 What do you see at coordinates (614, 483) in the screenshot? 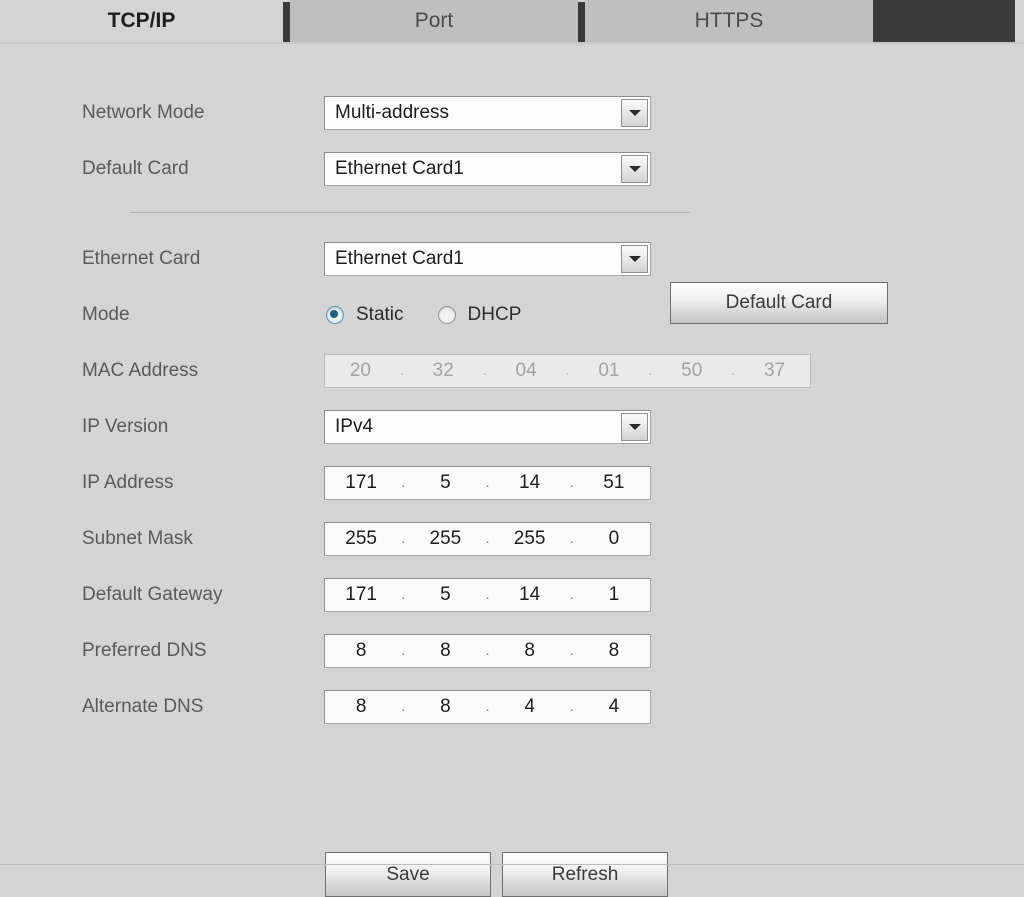
I see `ip-address-octet-4: 51` at bounding box center [614, 483].